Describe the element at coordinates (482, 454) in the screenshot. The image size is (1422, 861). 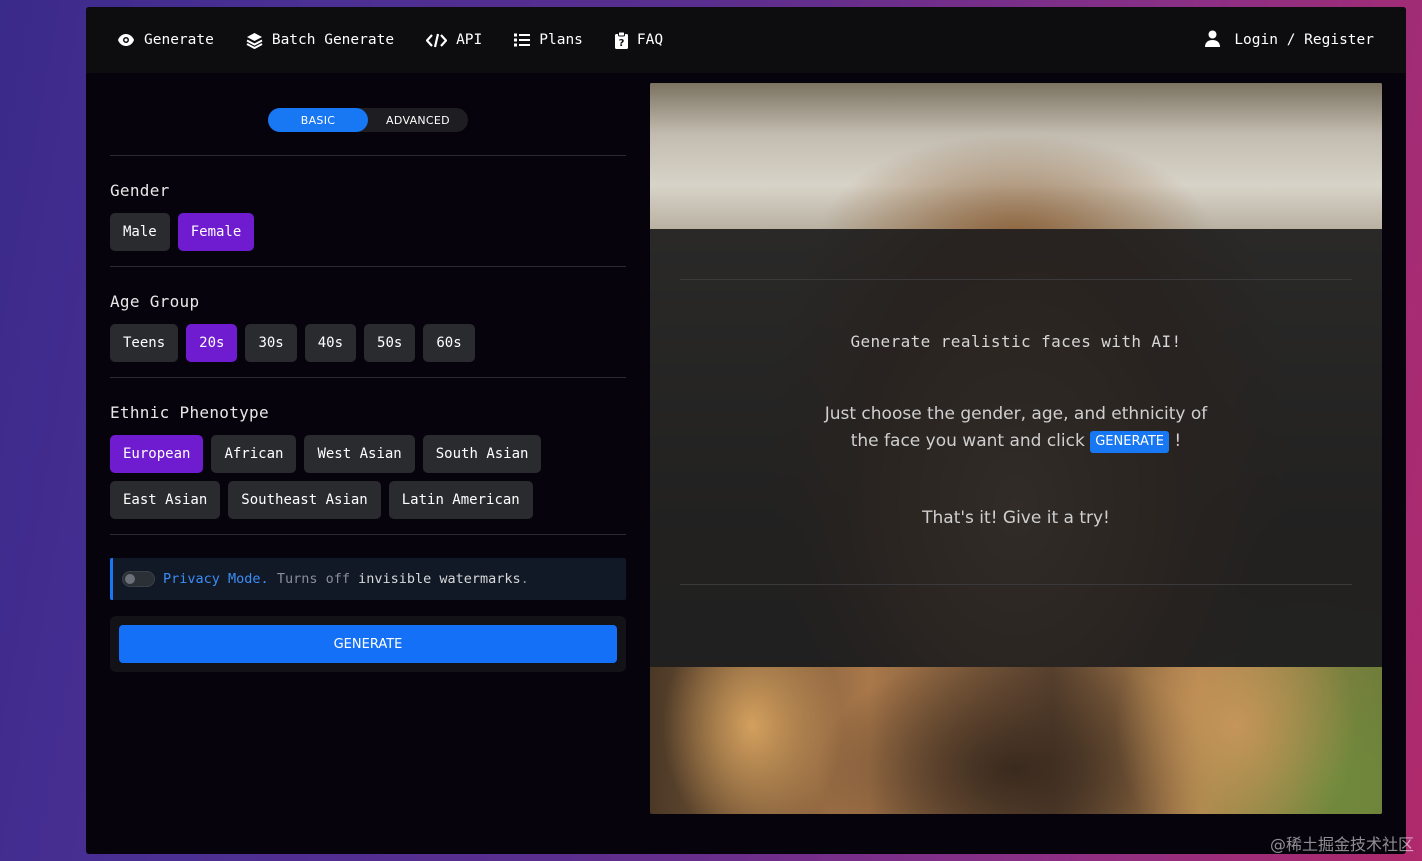
I see `ethnic-south-asian-button: South Asian` at that location.